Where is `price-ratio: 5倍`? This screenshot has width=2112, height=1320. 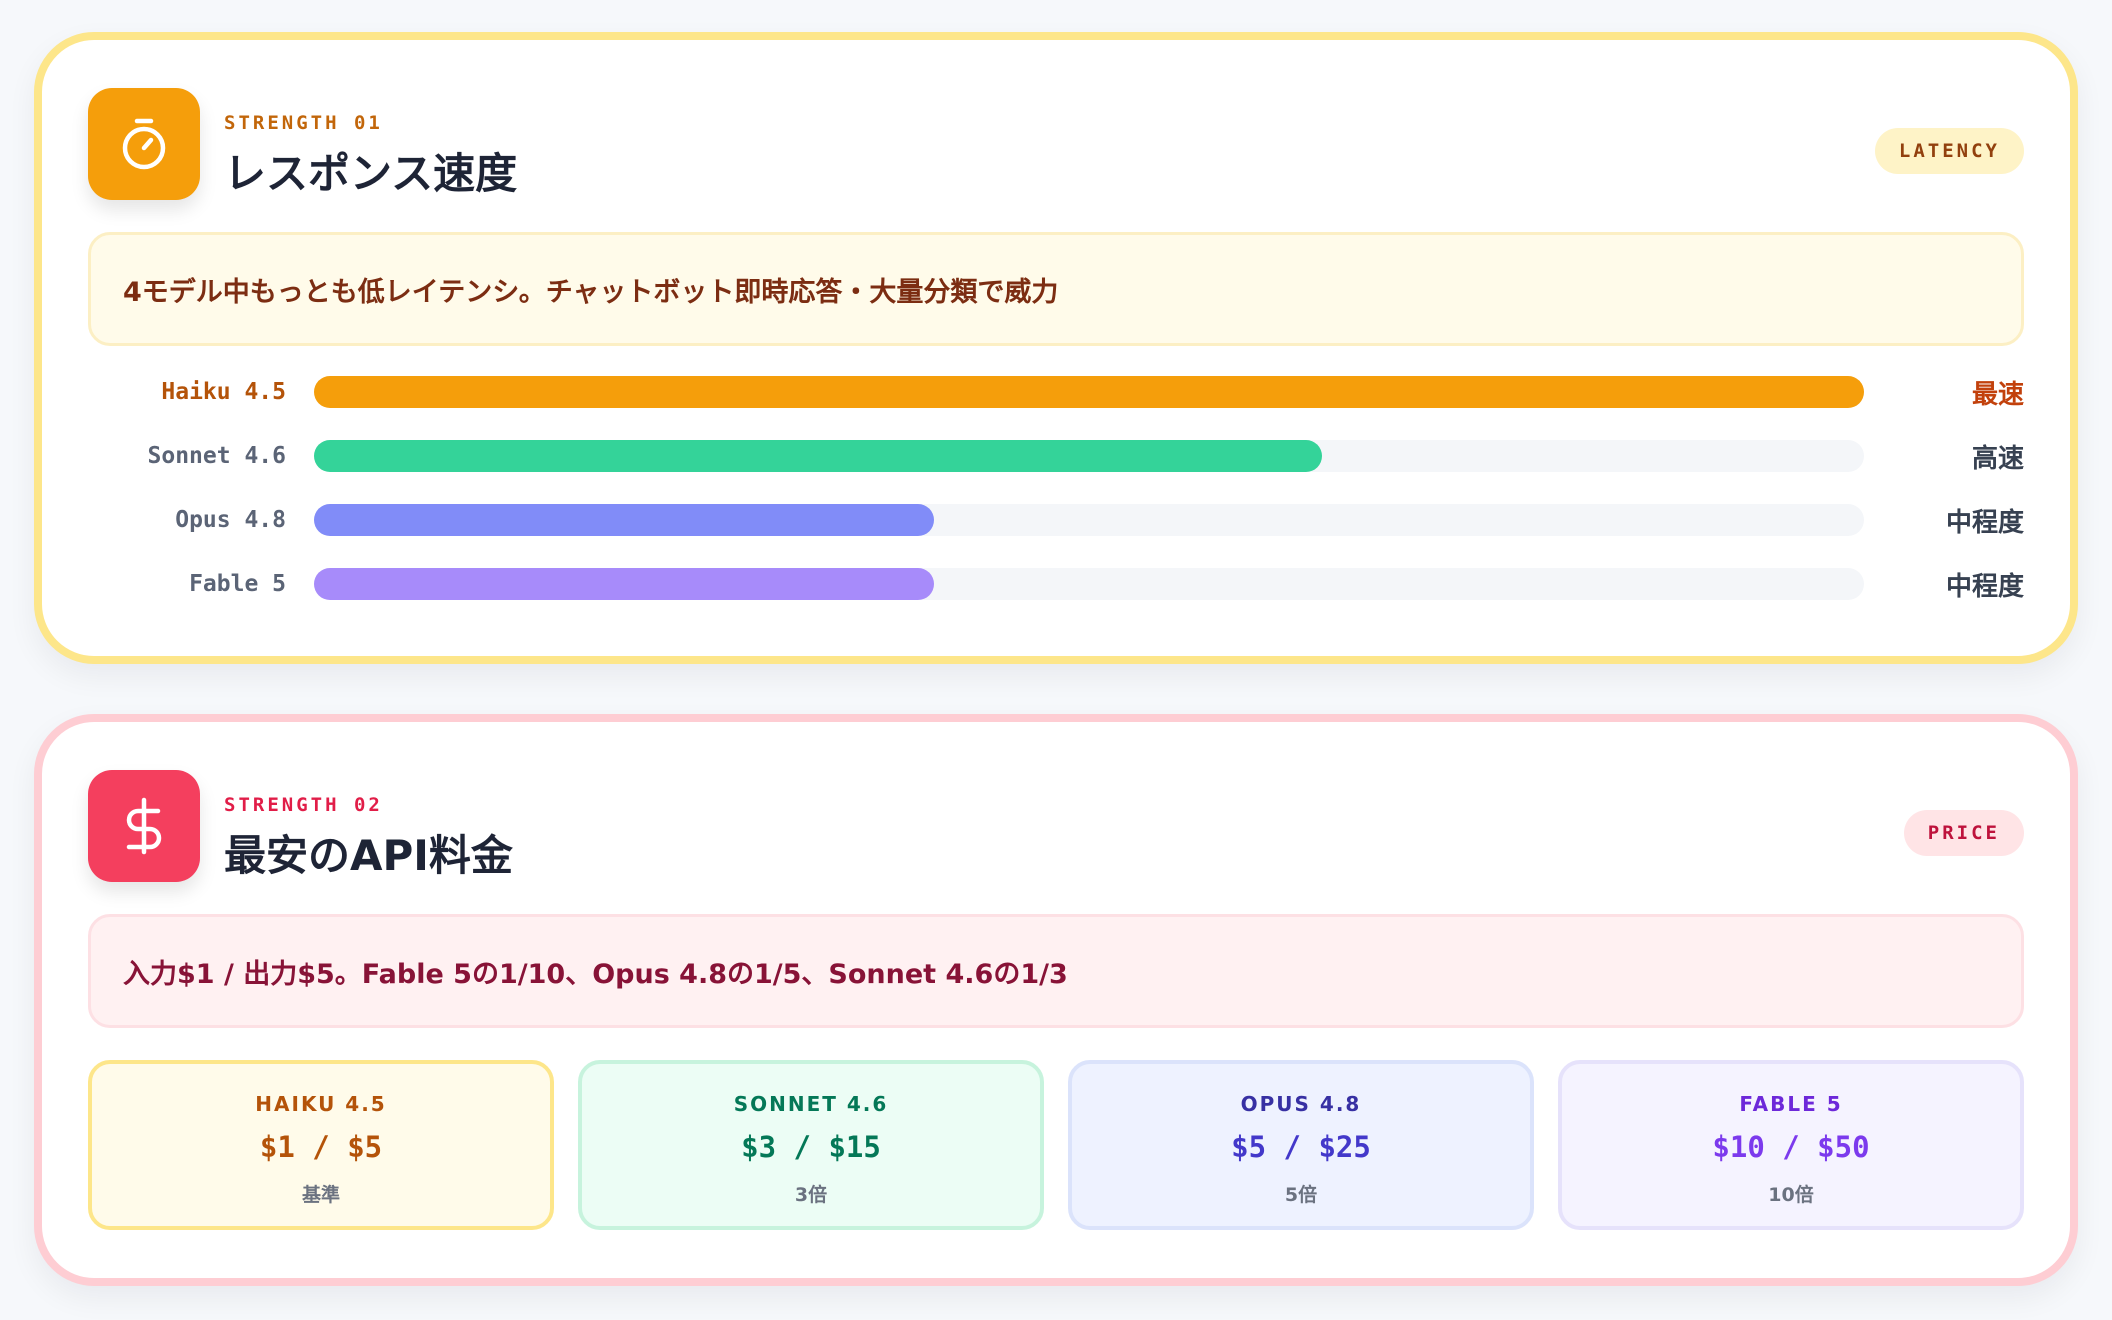 price-ratio: 5倍 is located at coordinates (1301, 1195).